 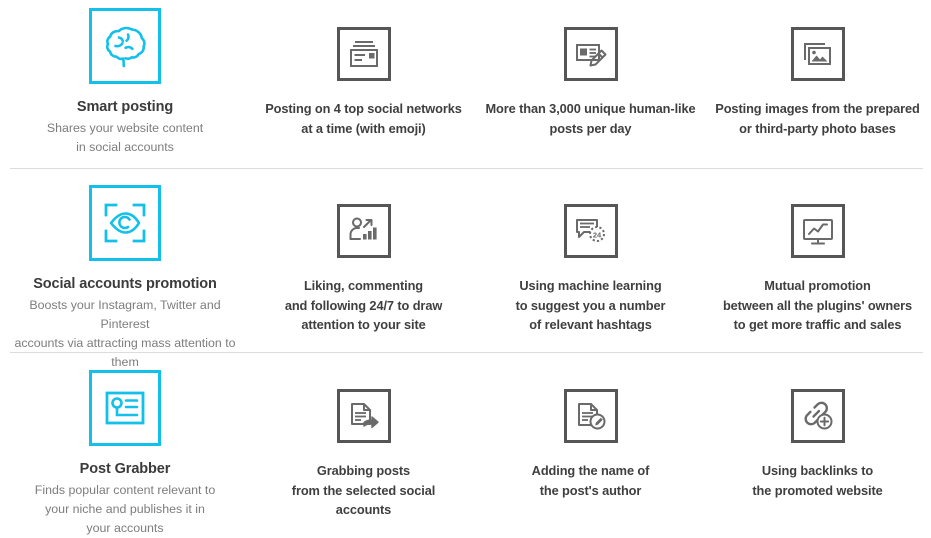 I want to click on feature-text: Adding the name of the post's author, so click(x=591, y=480).